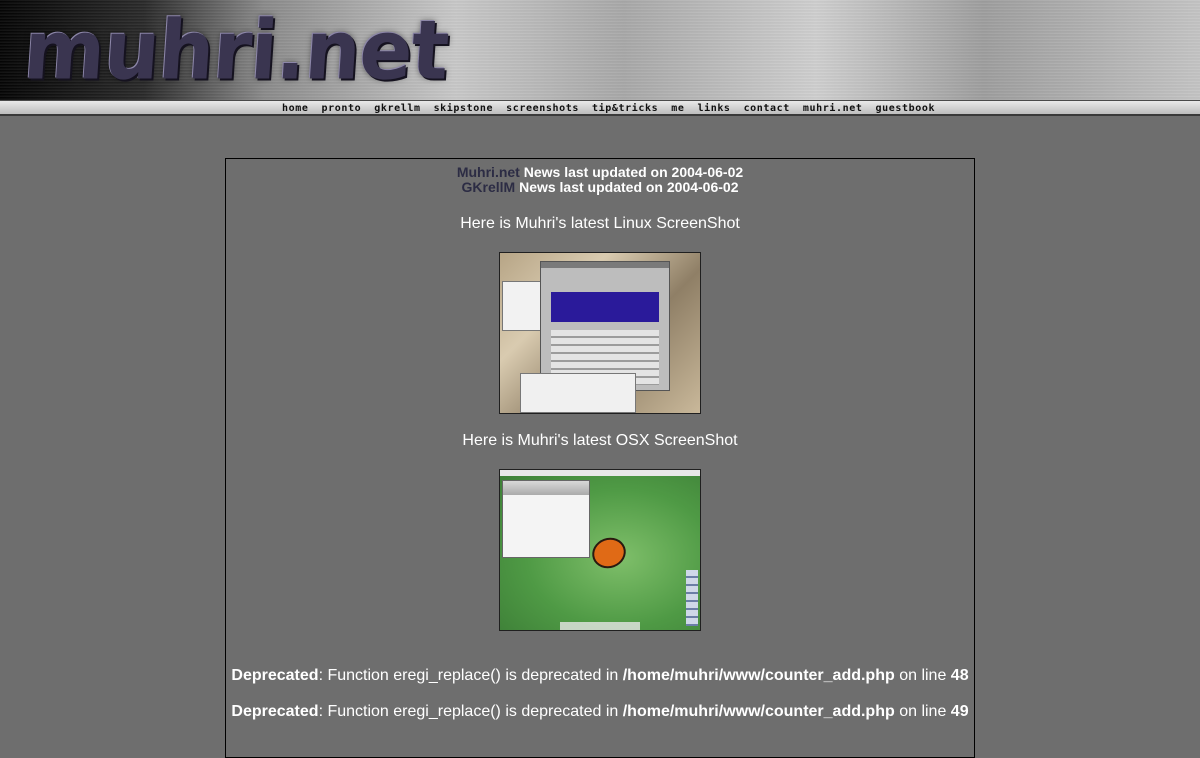  I want to click on nav-skipstone: skipstone, so click(464, 108).